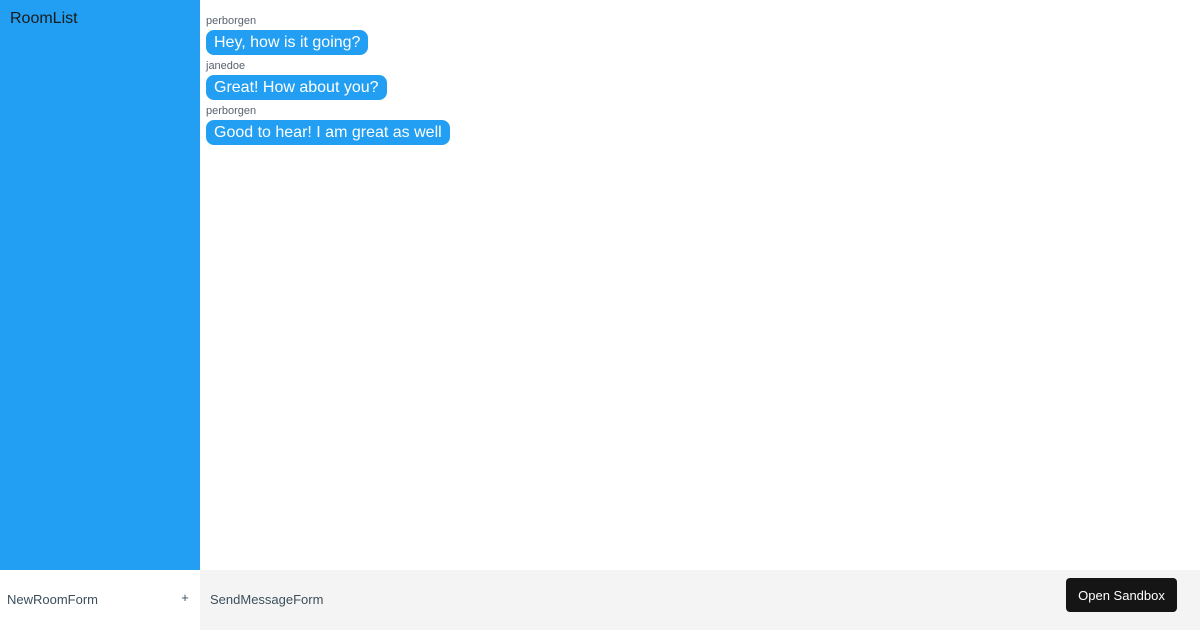  I want to click on send-message-form-label: SendMessageForm, so click(266, 599).